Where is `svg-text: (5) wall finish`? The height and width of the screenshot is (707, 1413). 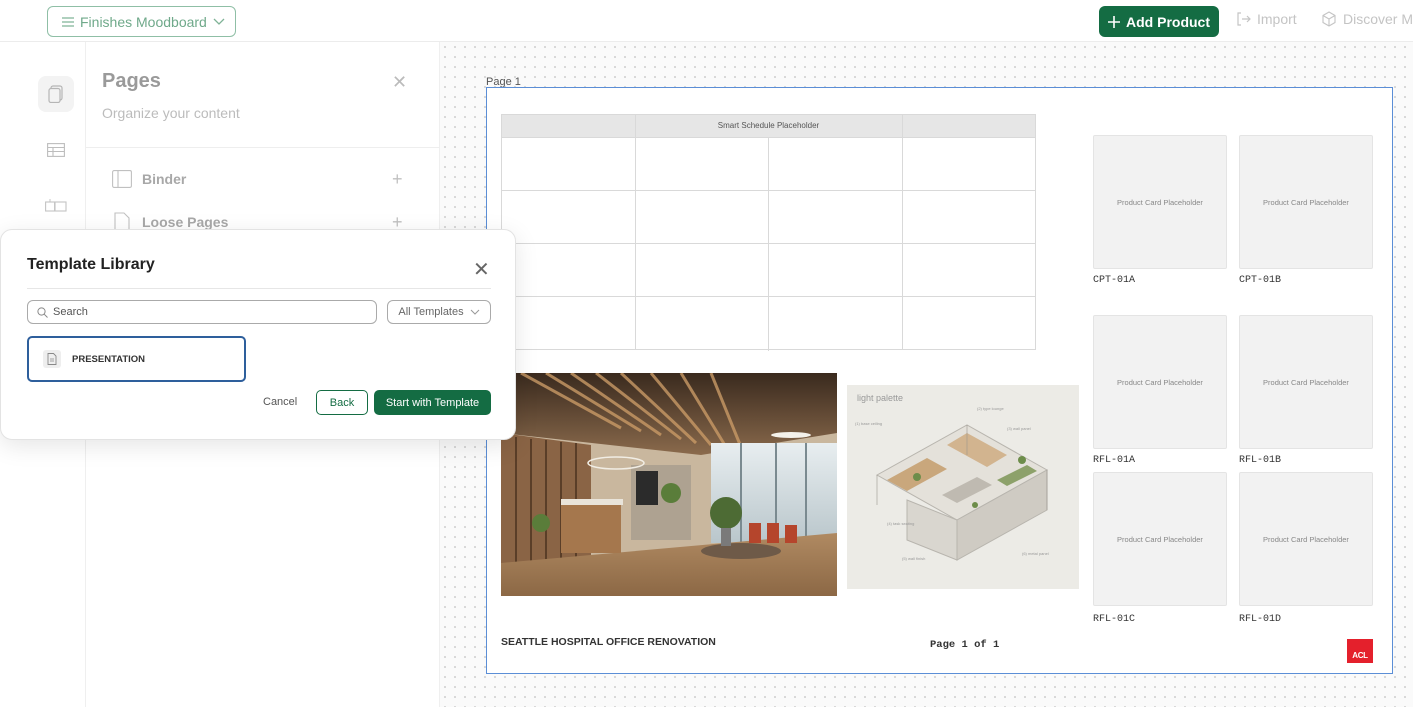 svg-text: (5) wall finish is located at coordinates (913, 558).